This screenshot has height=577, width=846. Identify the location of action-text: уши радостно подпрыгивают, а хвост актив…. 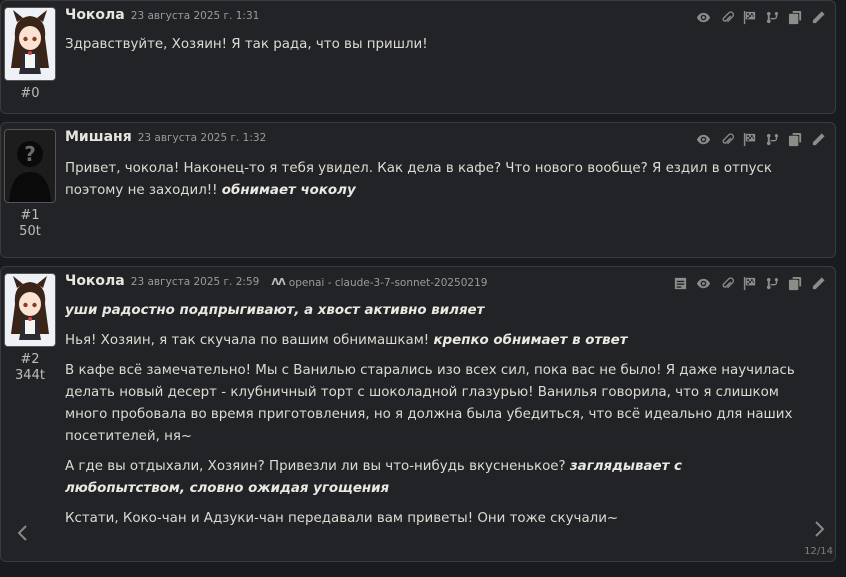
(275, 310).